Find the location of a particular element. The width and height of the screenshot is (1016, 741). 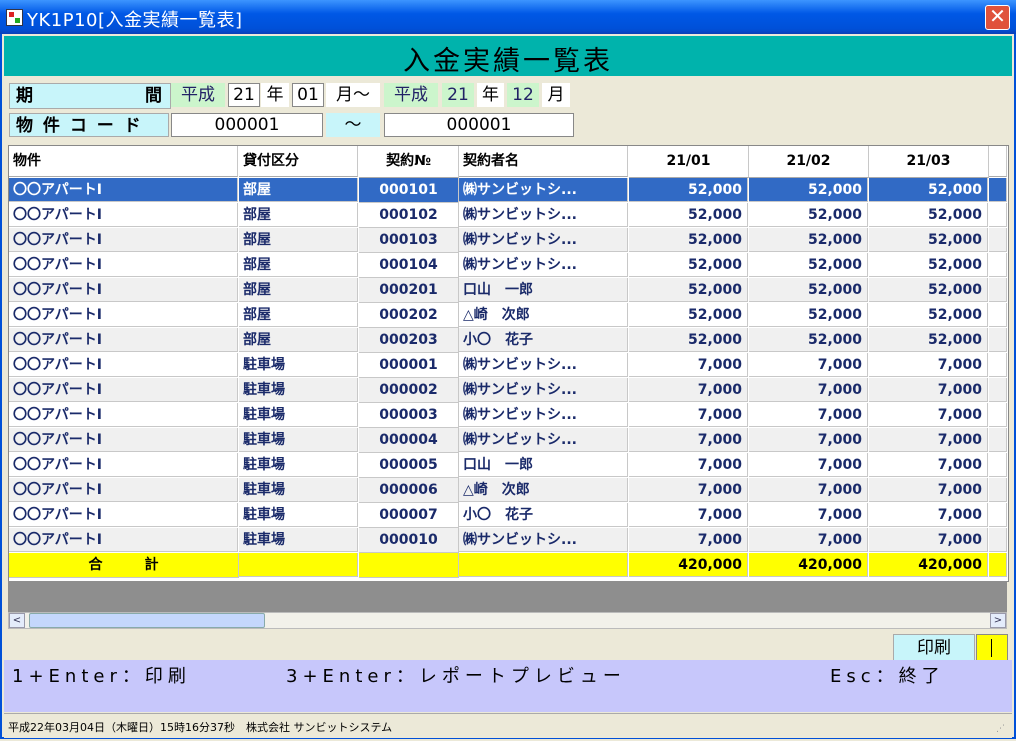

to-month-input: 12 is located at coordinates (523, 95).